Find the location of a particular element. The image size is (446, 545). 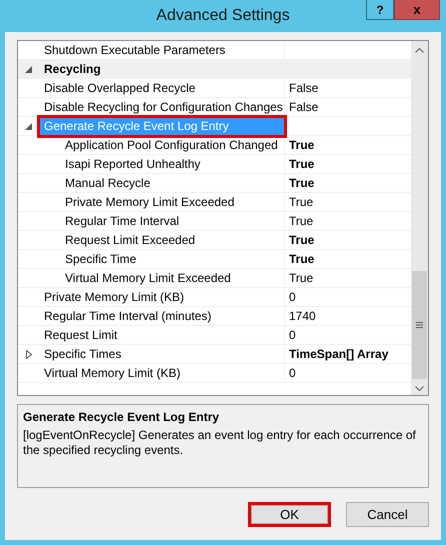

category-label: Recycling is located at coordinates (72, 69).